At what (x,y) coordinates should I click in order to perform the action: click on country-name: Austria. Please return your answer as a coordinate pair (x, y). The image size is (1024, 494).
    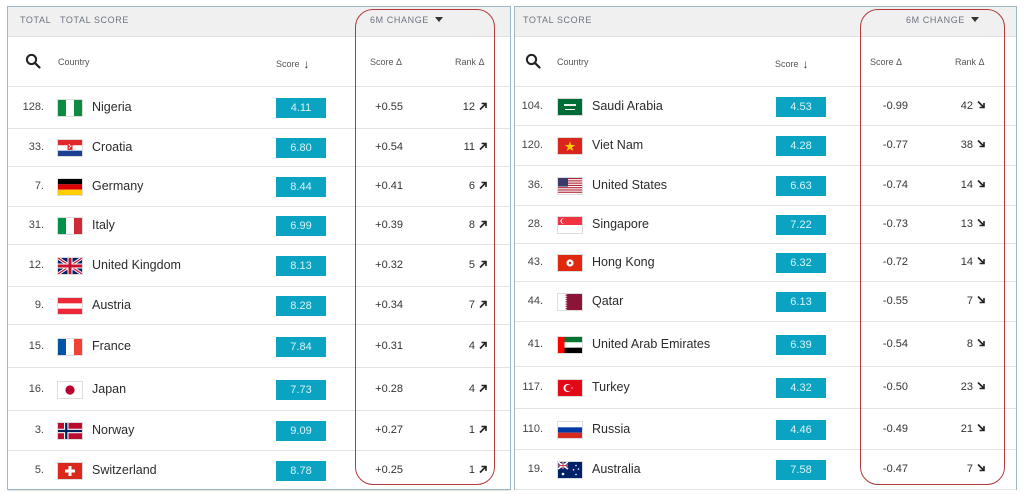
    Looking at the image, I should click on (111, 305).